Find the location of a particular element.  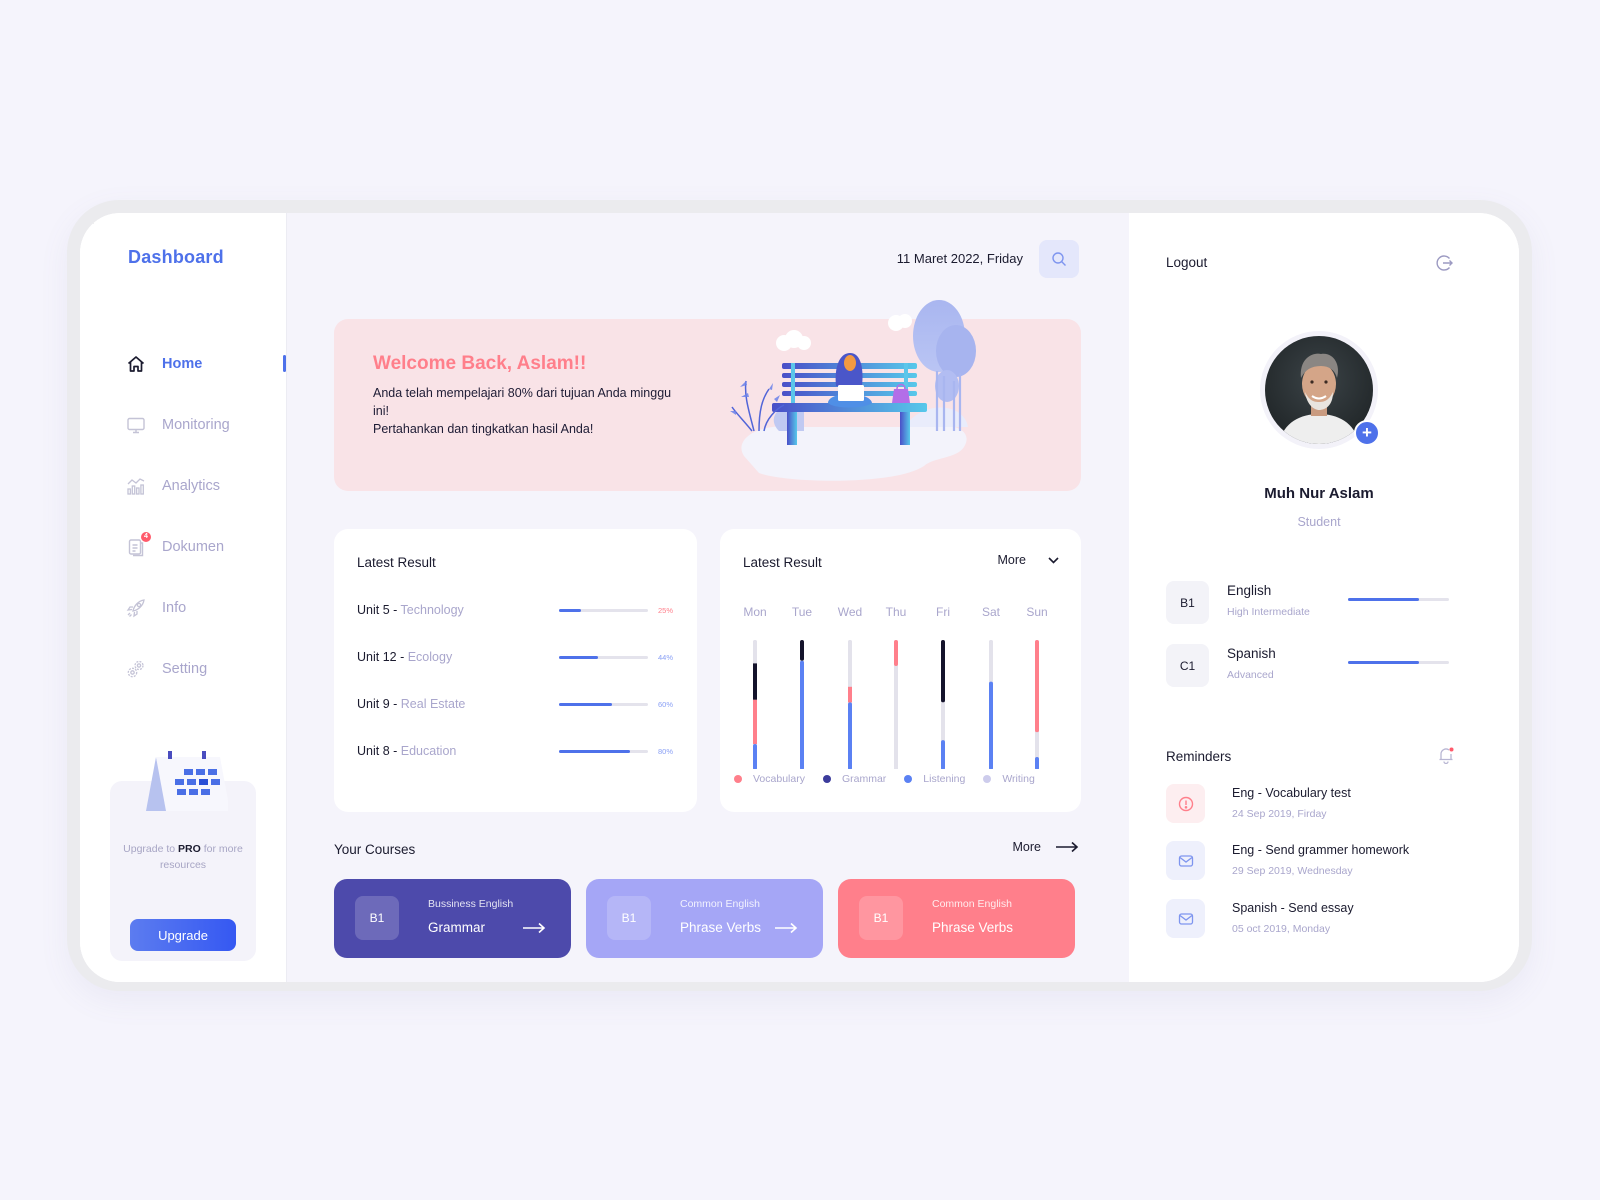

bar-tue is located at coordinates (802, 704).